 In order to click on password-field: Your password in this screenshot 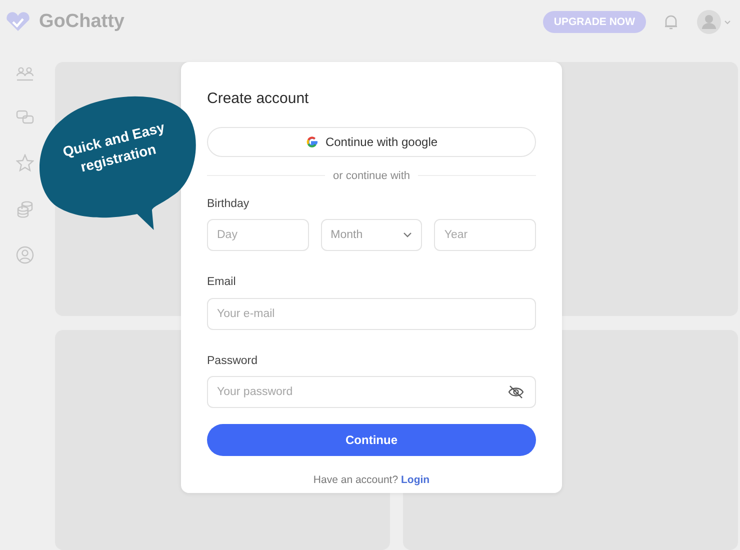, I will do `click(371, 392)`.